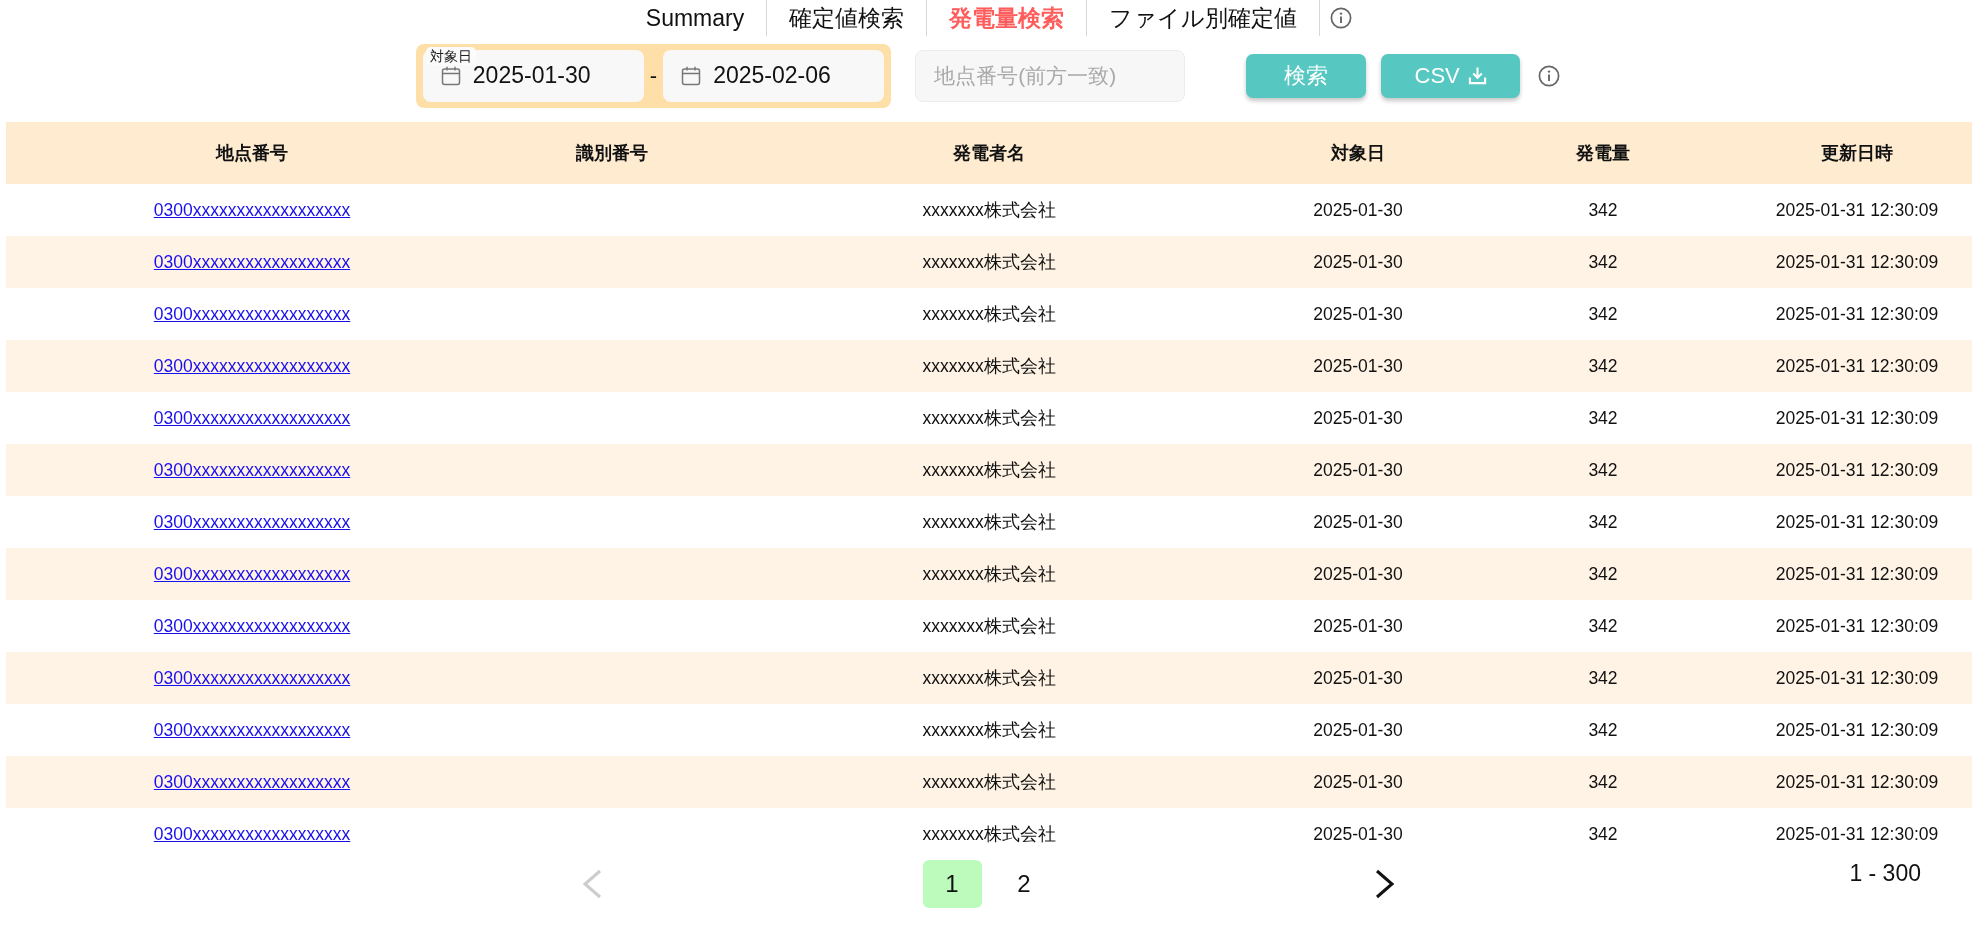 The height and width of the screenshot is (936, 1976). I want to click on column-header: 発電量, so click(1603, 153).